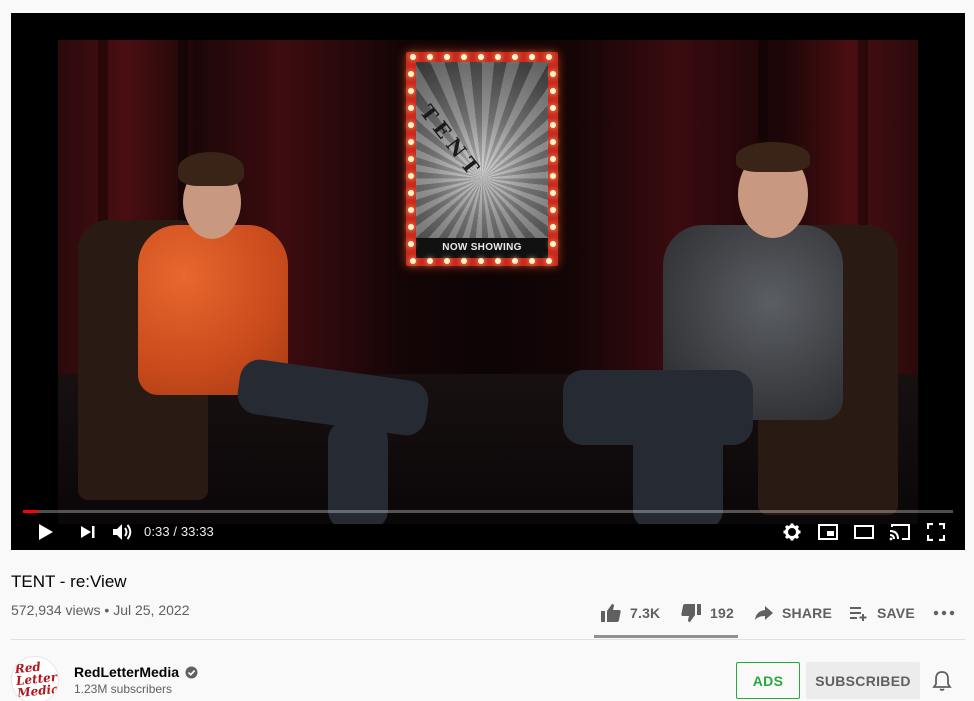  I want to click on save-button: SAVE, so click(882, 613).